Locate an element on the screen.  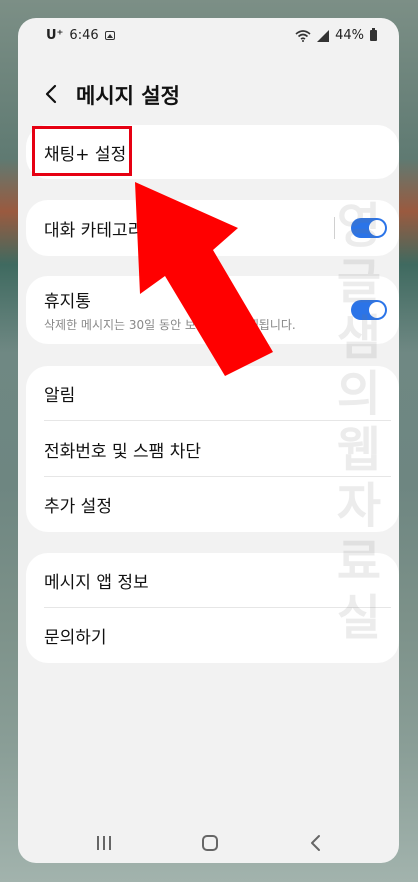
chevron-left-icon is located at coordinates (52, 94).